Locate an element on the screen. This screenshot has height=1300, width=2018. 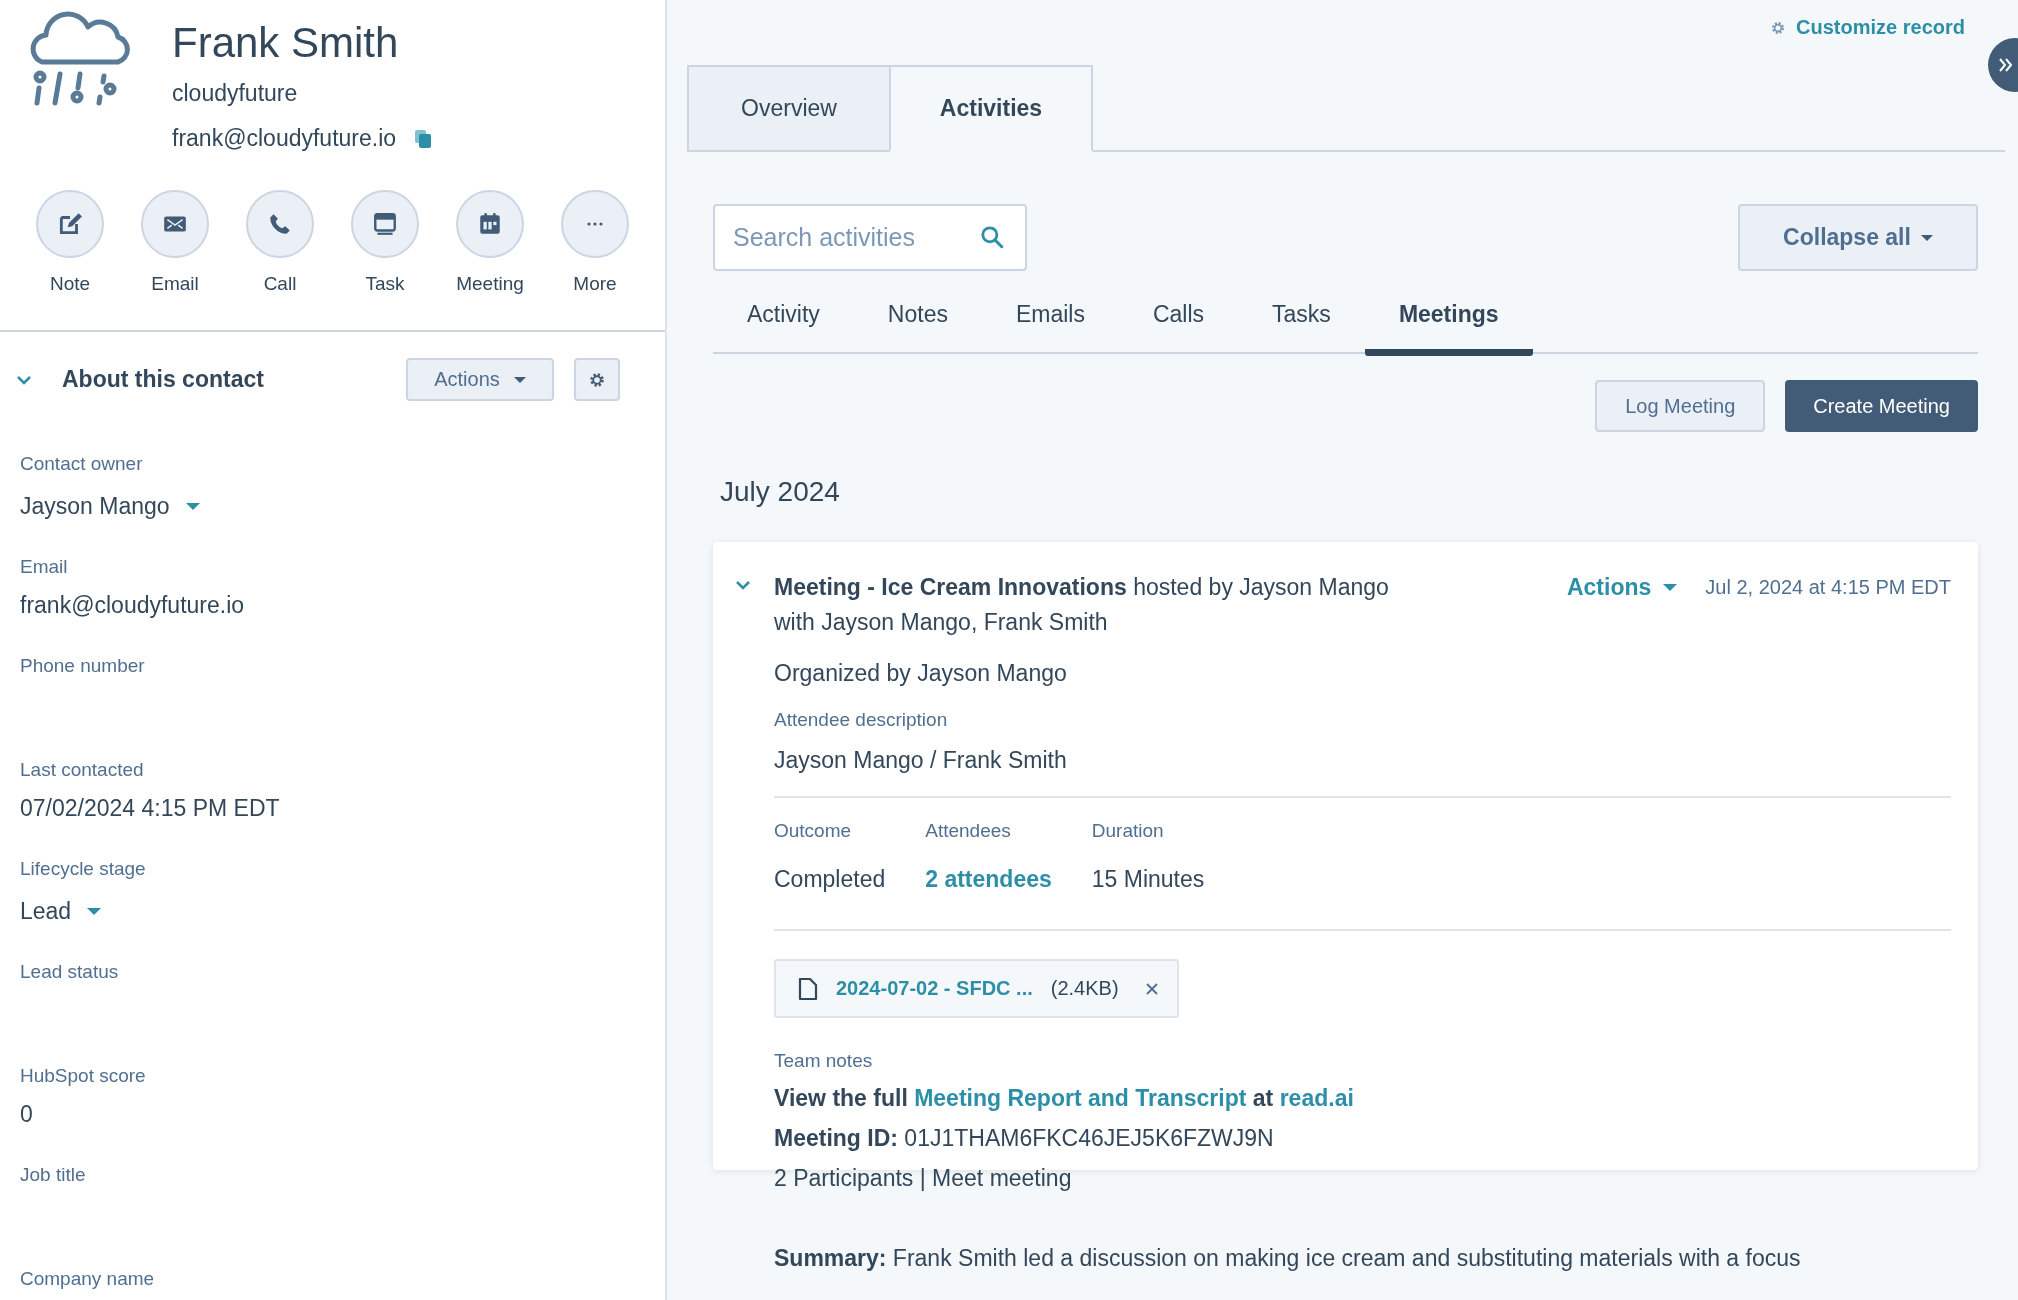
double-chevron-icon is located at coordinates (2006, 65).